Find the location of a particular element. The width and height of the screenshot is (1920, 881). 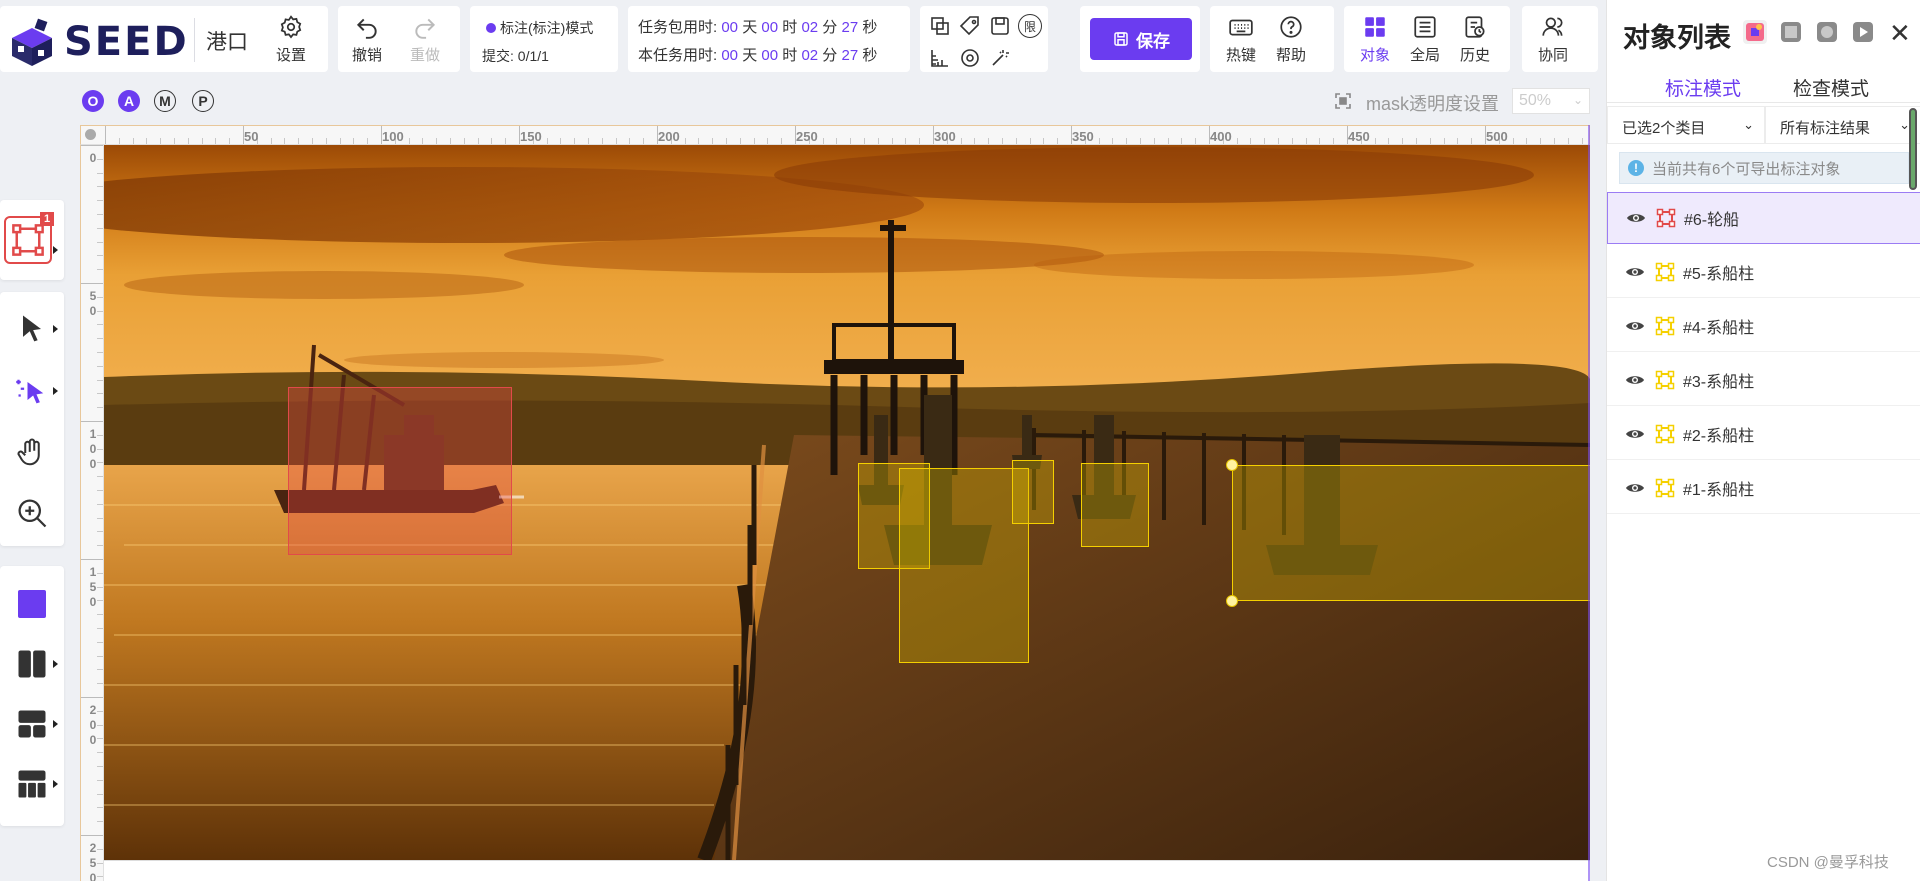

help-button: 帮助 is located at coordinates (1291, 39).